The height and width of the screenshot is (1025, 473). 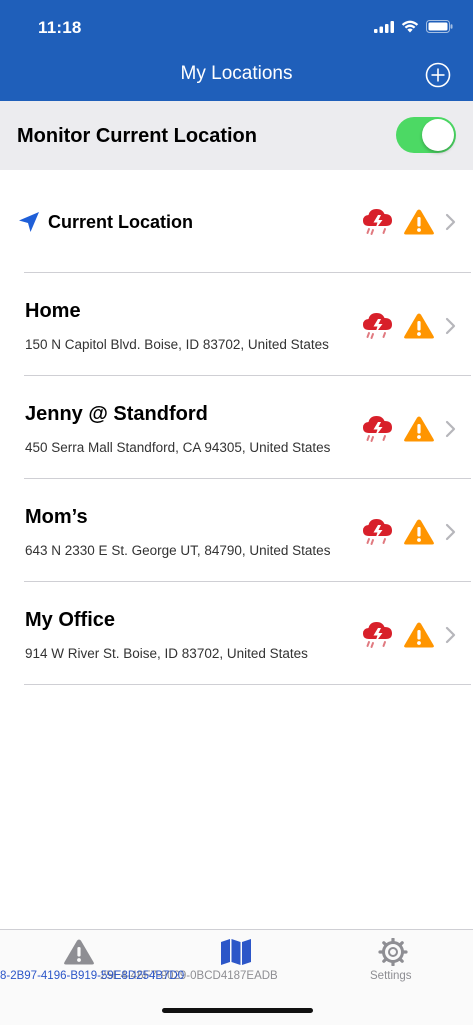 I want to click on location-name: Current Location, so click(x=121, y=222).